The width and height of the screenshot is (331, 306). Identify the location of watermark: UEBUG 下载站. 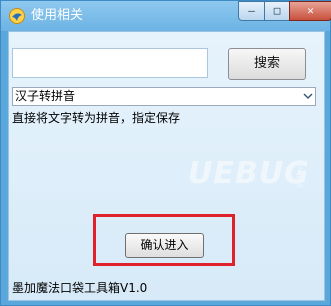
(249, 174).